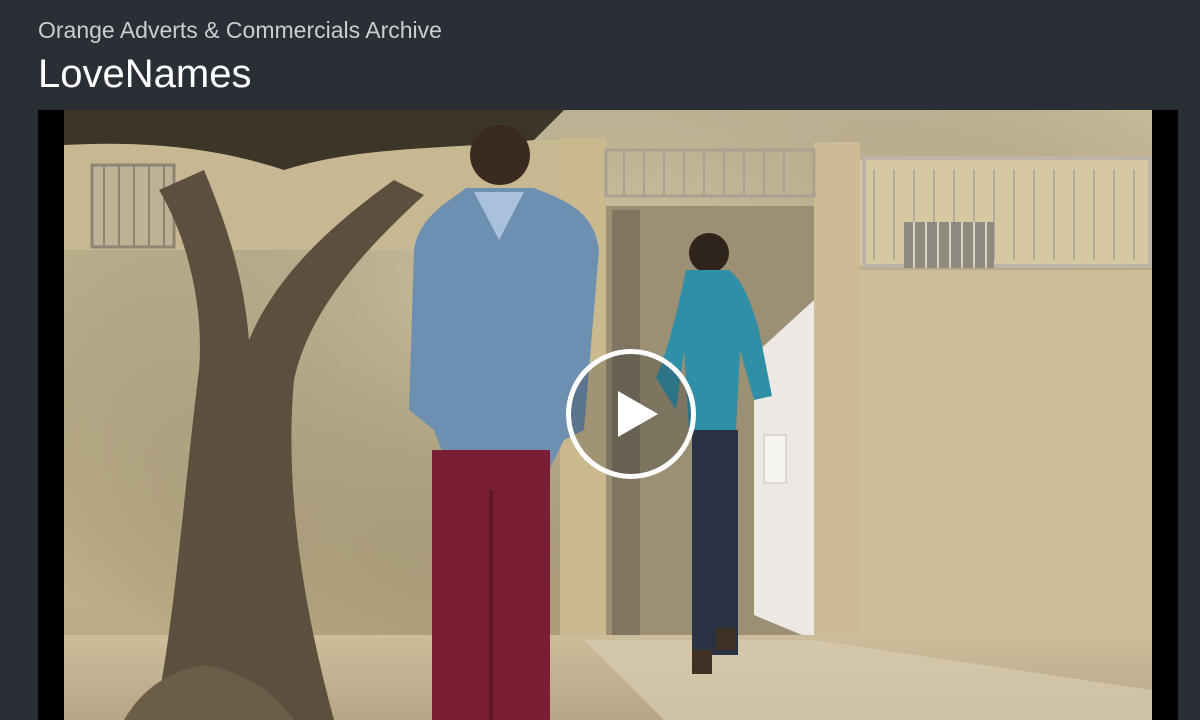 The image size is (1200, 720). Describe the element at coordinates (638, 414) in the screenshot. I see `play-icon` at that location.